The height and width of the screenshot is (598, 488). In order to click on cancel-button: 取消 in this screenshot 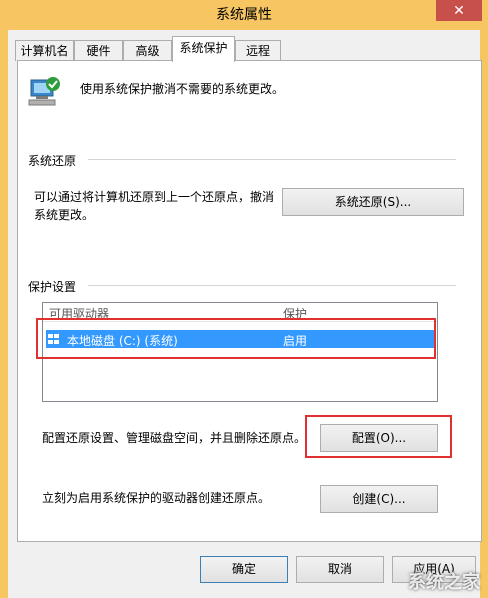, I will do `click(340, 569)`.